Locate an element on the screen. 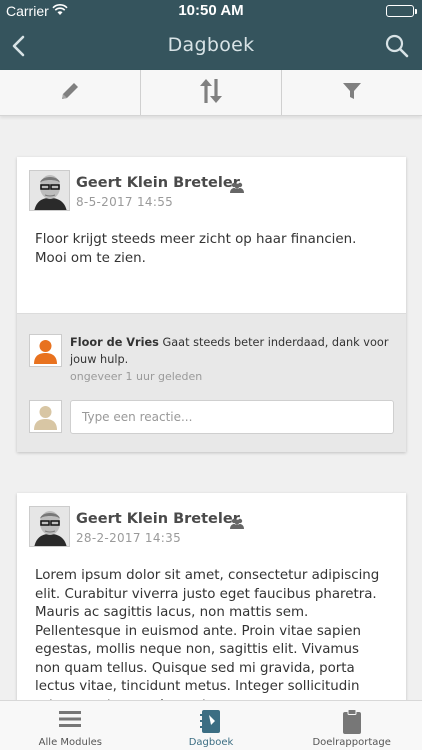 Image resolution: width=422 pixels, height=750 pixels. comment-time: ongeveer 1 uur geleden is located at coordinates (136, 376).